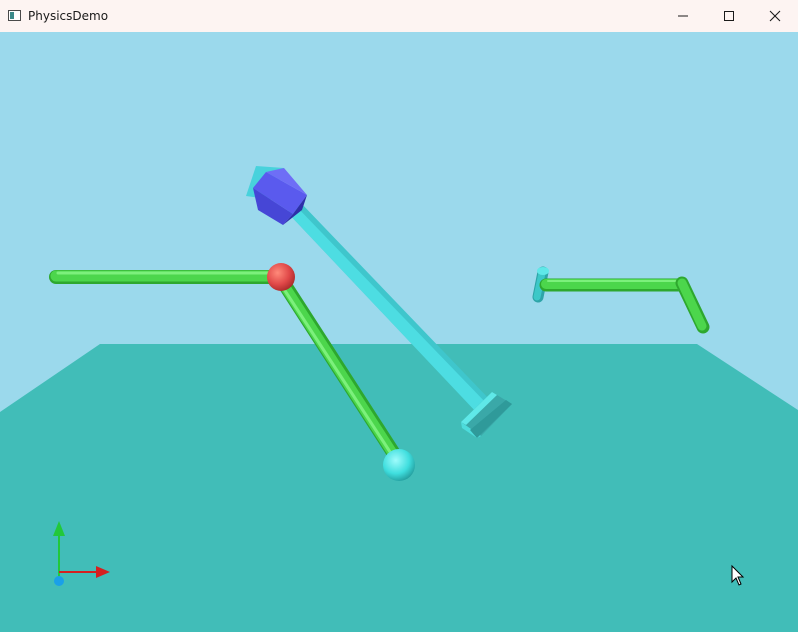 The height and width of the screenshot is (632, 798). I want to click on red-sphere-joint, so click(281, 277).